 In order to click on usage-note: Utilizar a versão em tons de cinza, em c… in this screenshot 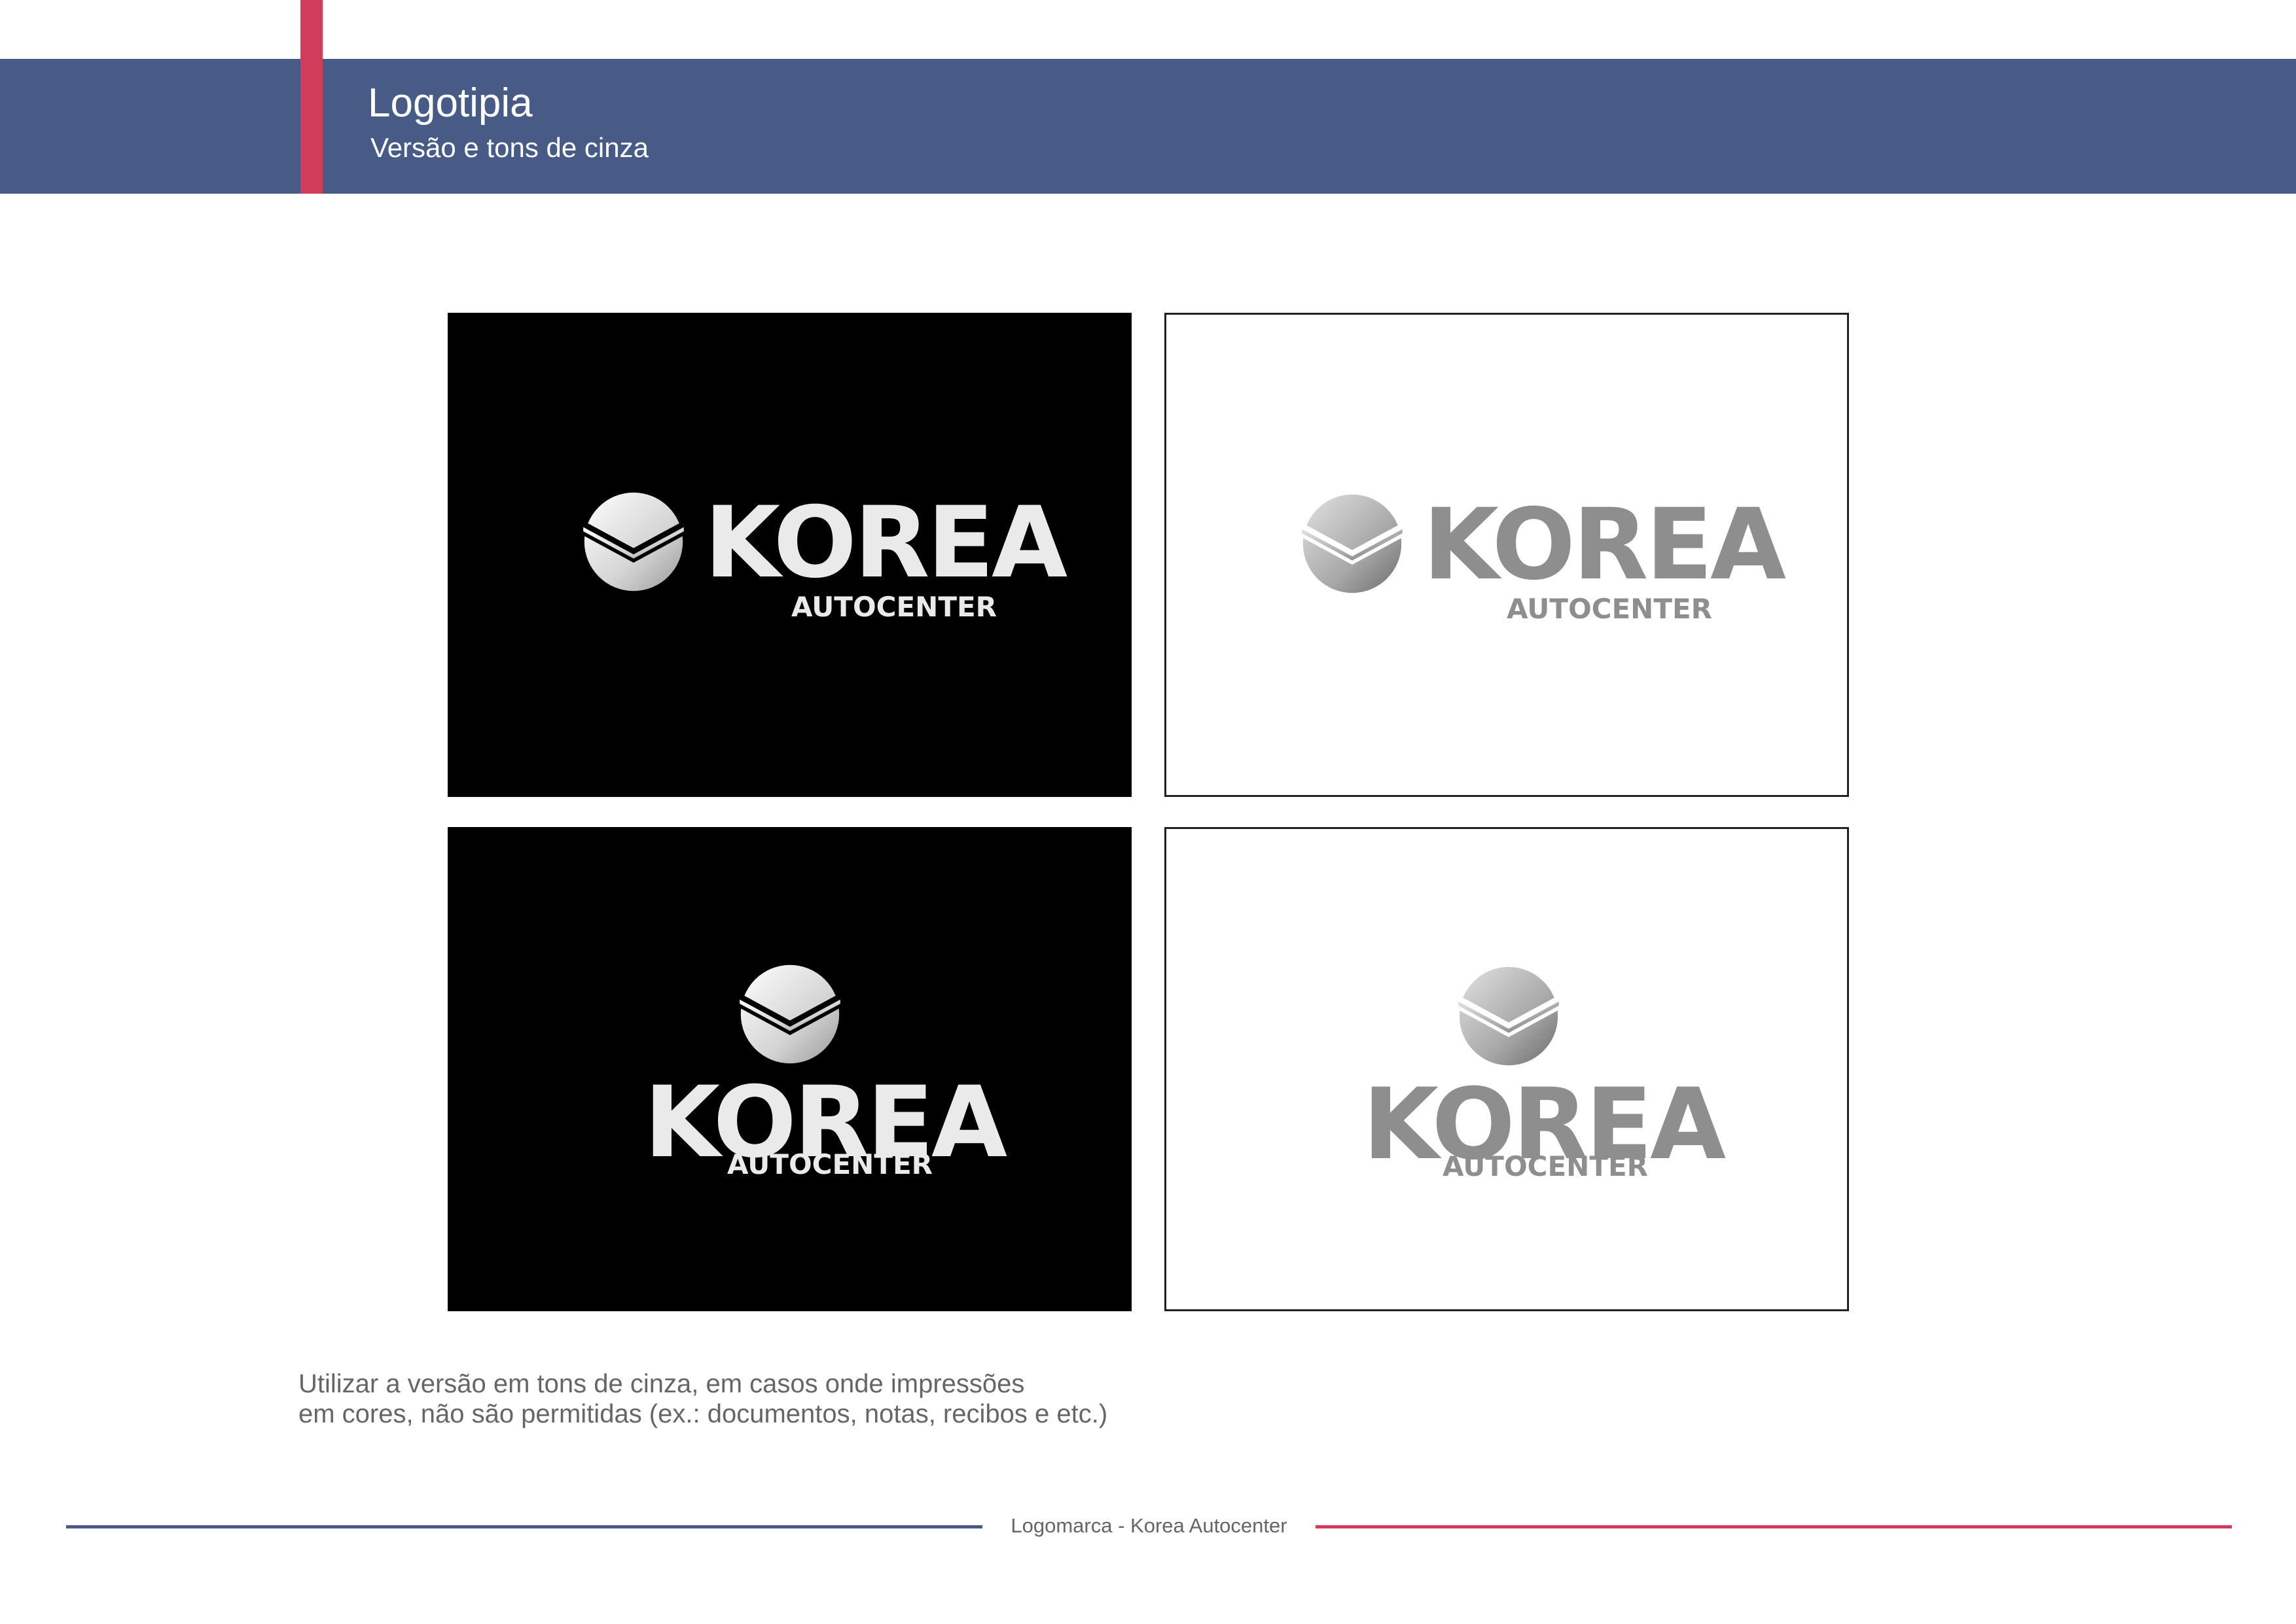, I will do `click(702, 1399)`.